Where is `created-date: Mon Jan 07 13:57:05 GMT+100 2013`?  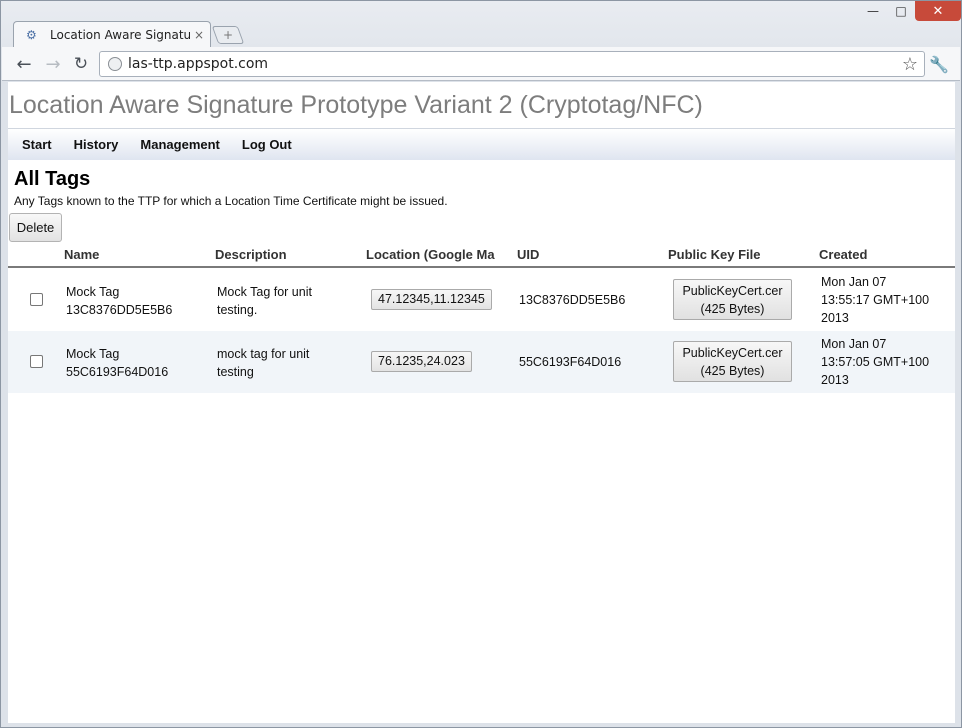 created-date: Mon Jan 07 13:57:05 GMT+100 2013 is located at coordinates (886, 362).